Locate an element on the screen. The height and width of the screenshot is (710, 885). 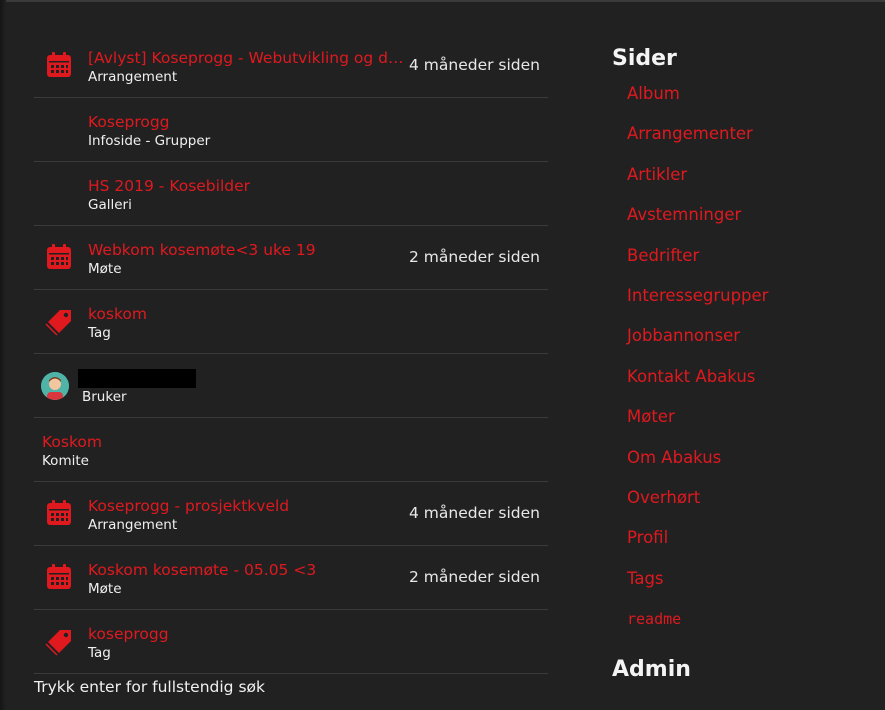
result-title: Koseprogg is located at coordinates (248, 122).